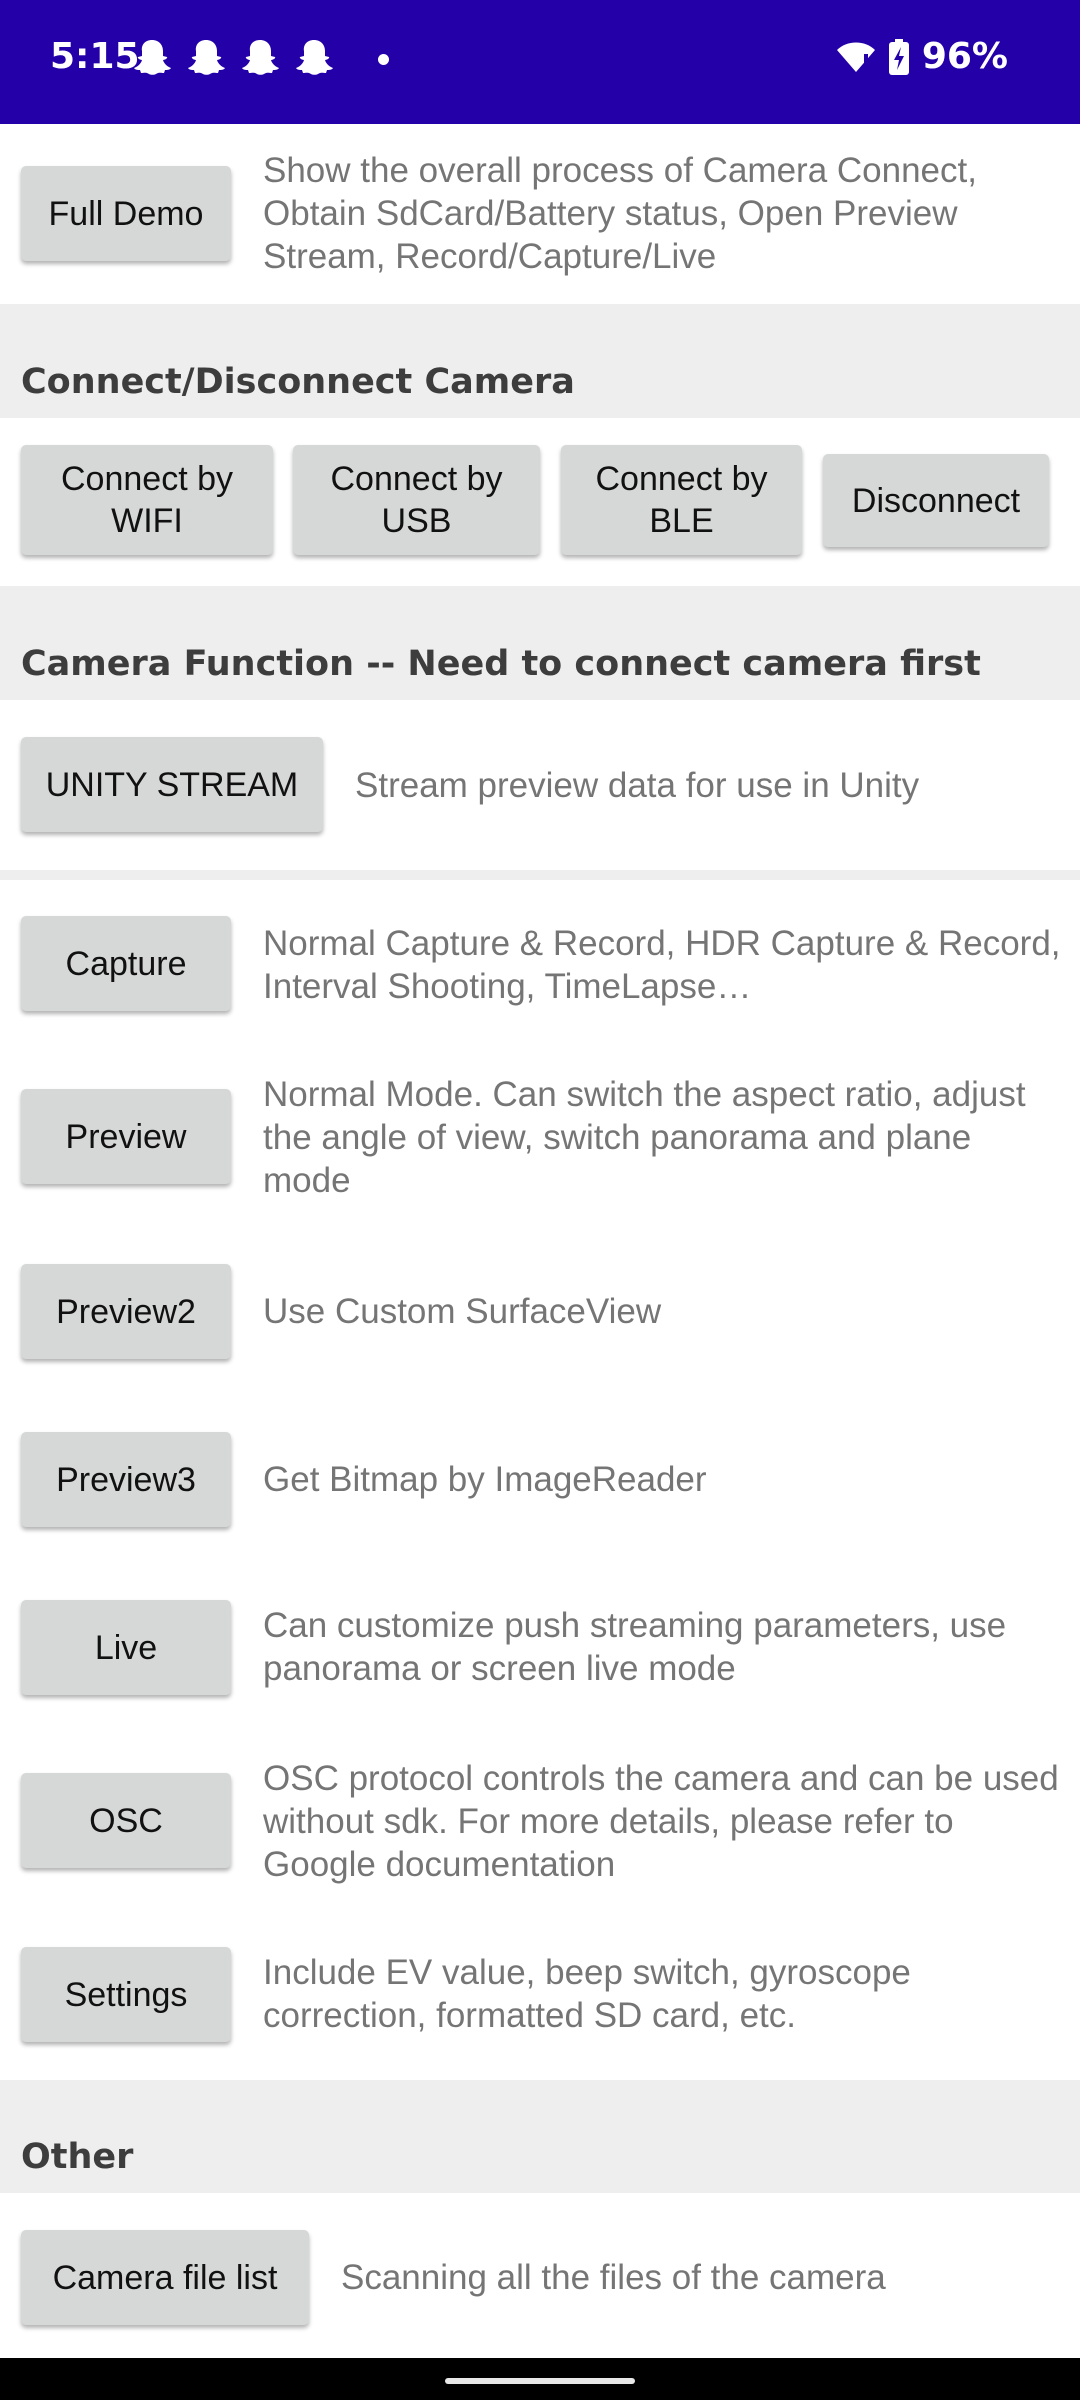 The width and height of the screenshot is (1080, 2400). I want to click on navigation-bar, so click(540, 2379).